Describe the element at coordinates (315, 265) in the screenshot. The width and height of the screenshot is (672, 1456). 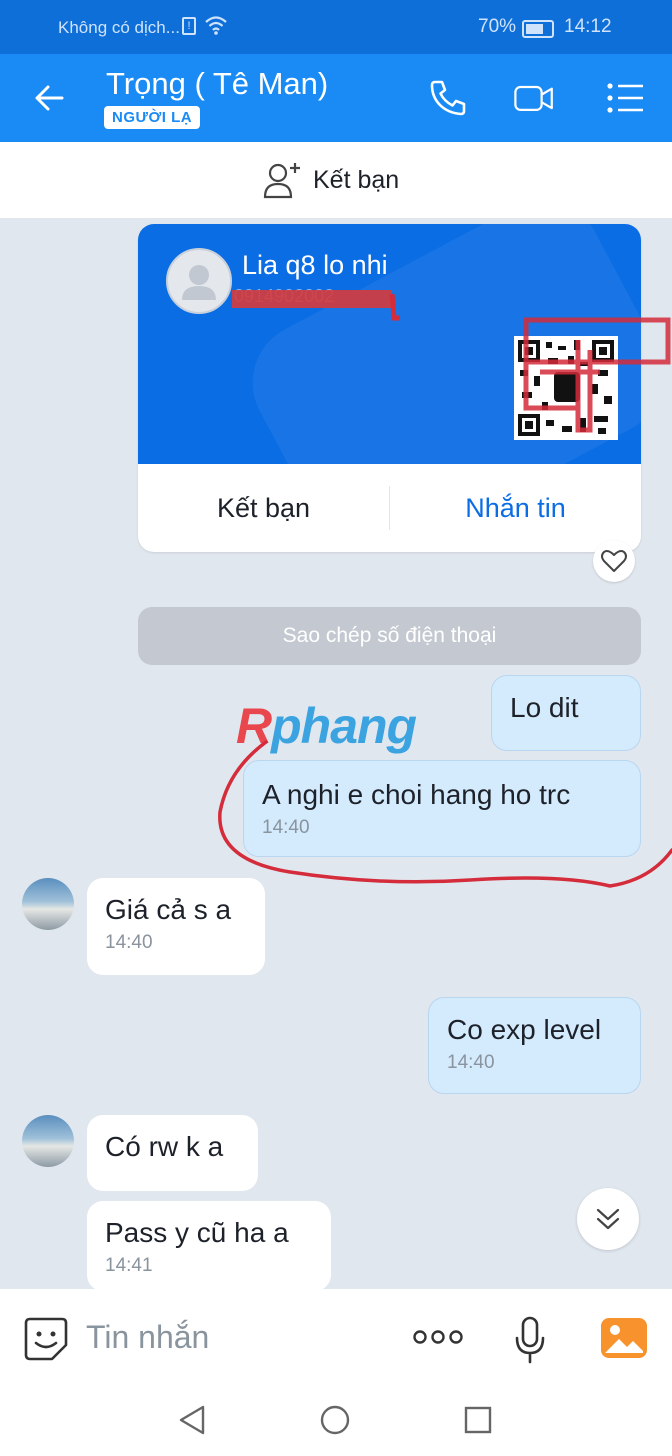
I see `card-contact-name: Lia q8 lo nhi` at that location.